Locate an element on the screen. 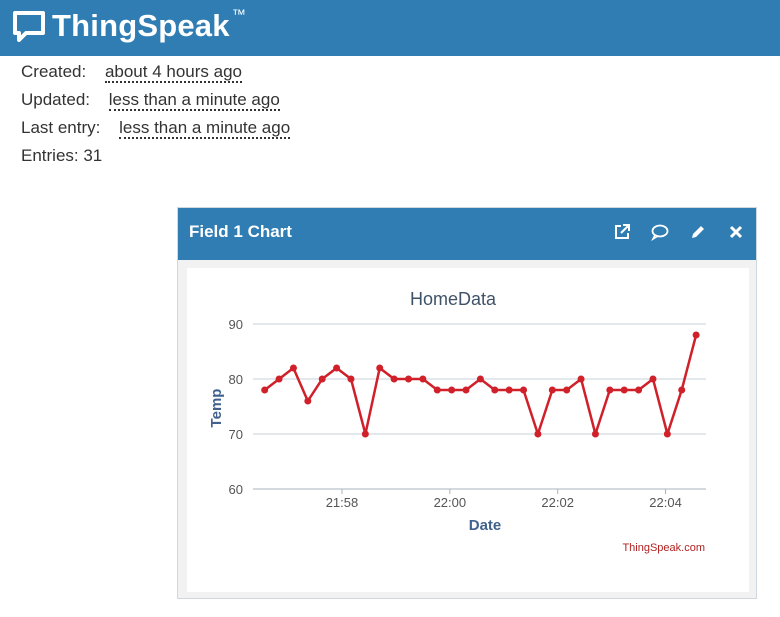  speech-bubble-logo-icon is located at coordinates (29, 26).